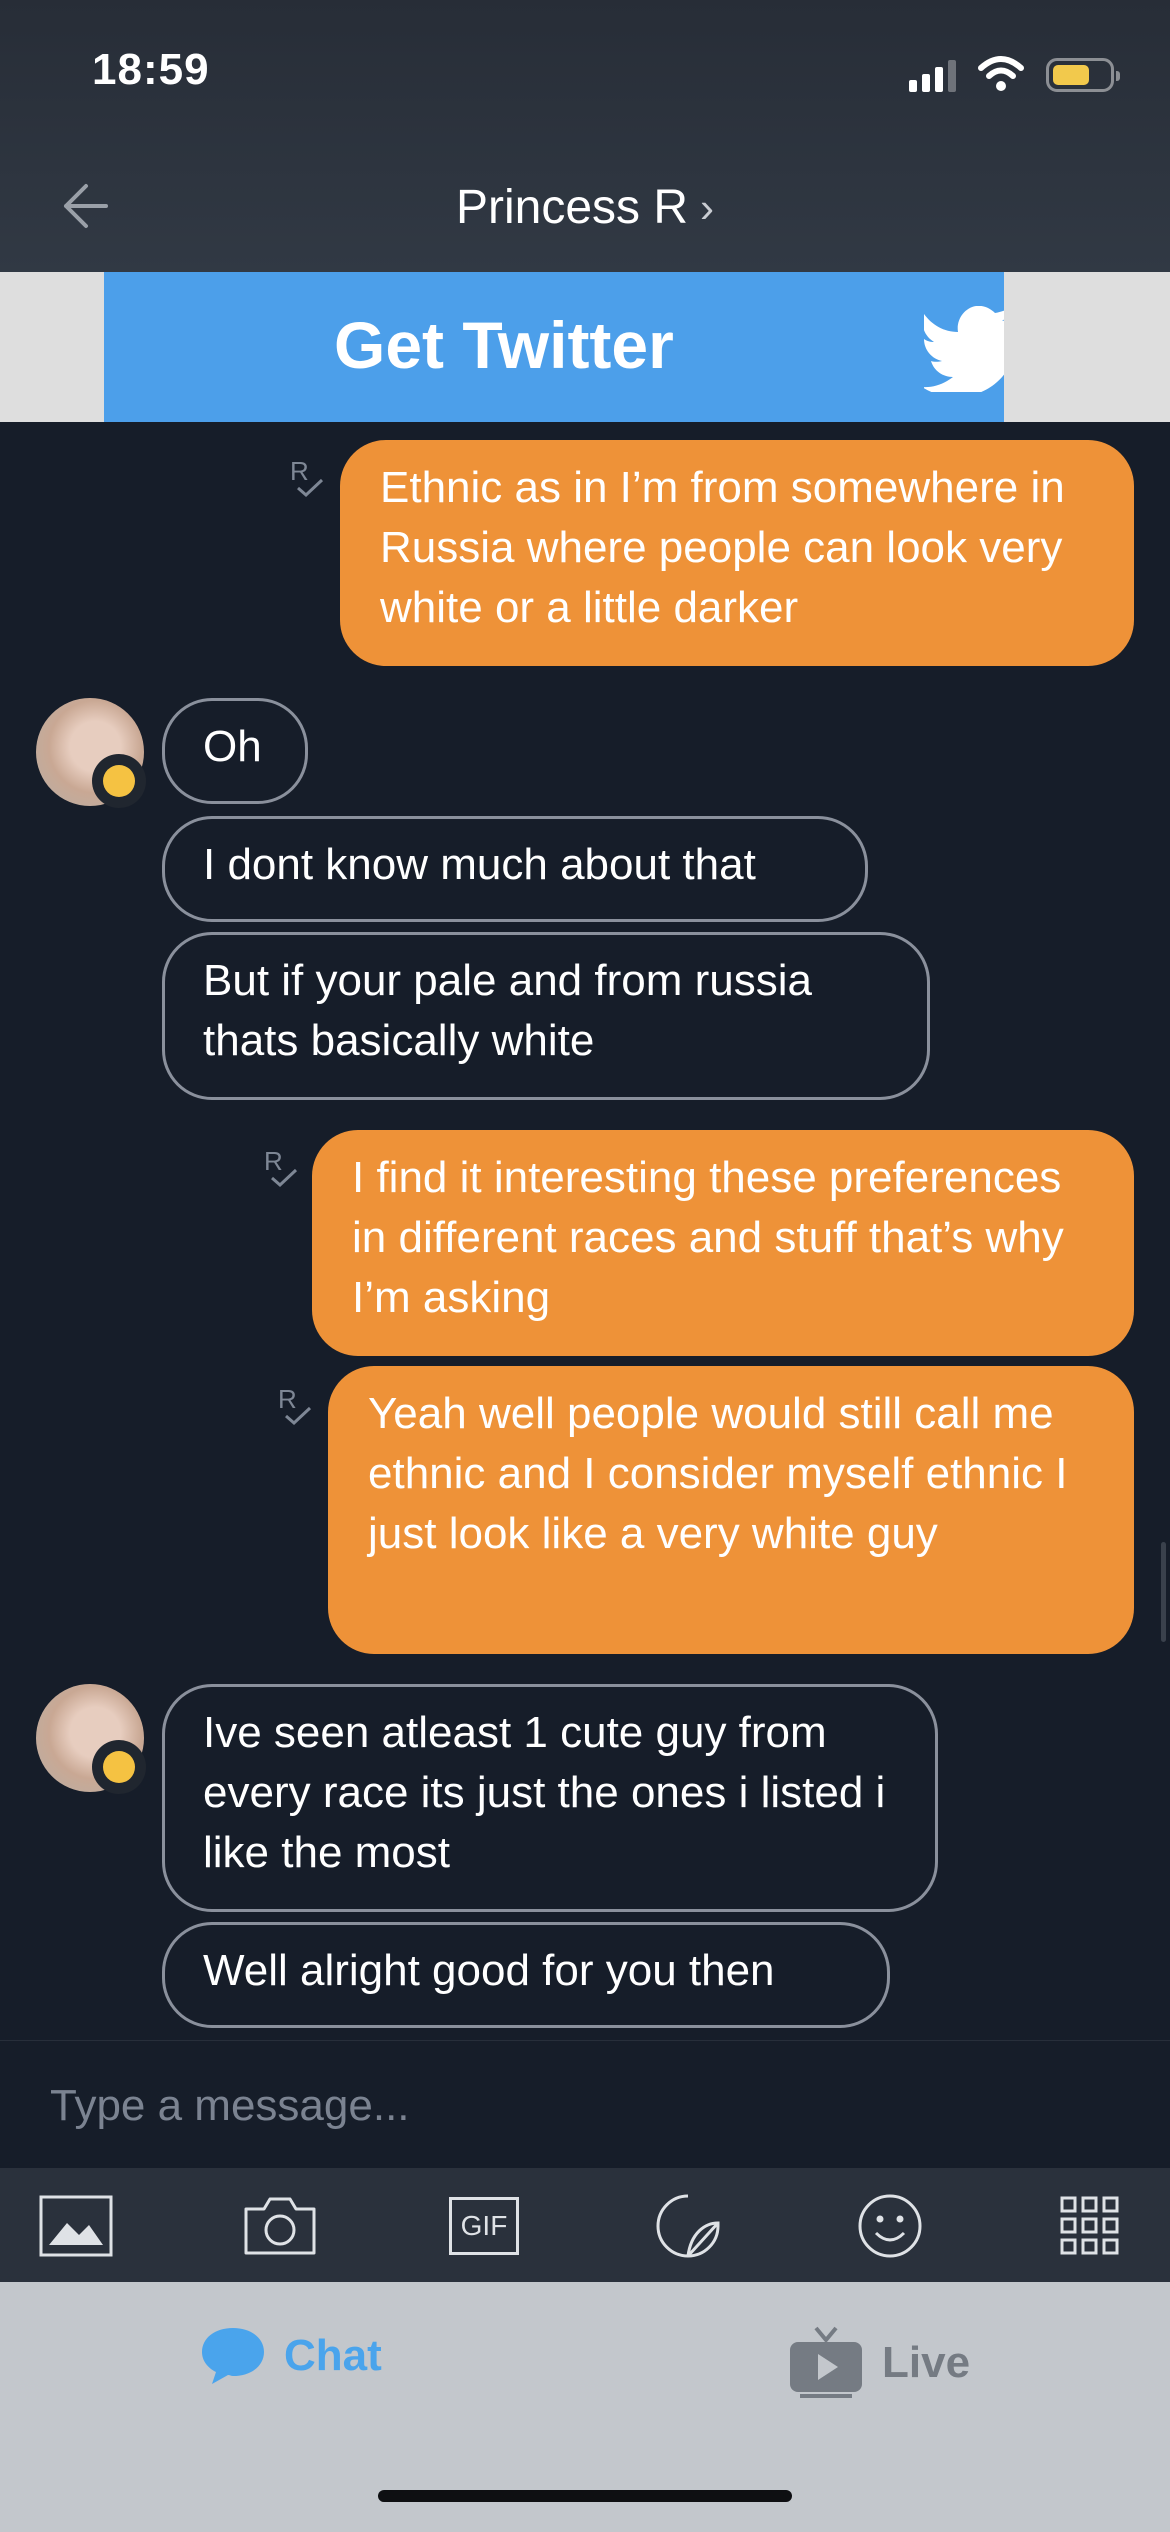 The height and width of the screenshot is (2532, 1170). What do you see at coordinates (1090, 2226) in the screenshot?
I see `apps-grid-icon` at bounding box center [1090, 2226].